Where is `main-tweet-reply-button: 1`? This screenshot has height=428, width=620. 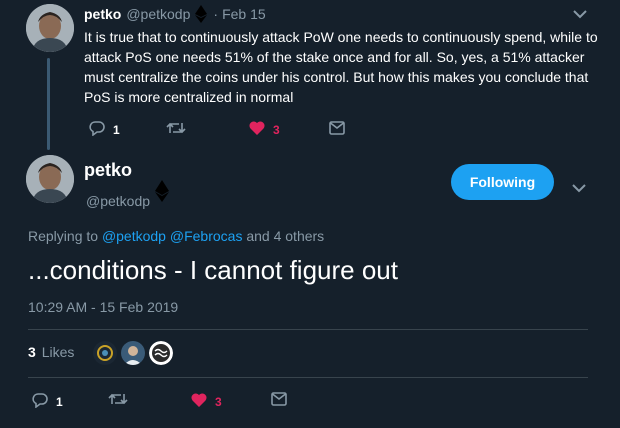
main-tweet-reply-button: 1 is located at coordinates (47, 401).